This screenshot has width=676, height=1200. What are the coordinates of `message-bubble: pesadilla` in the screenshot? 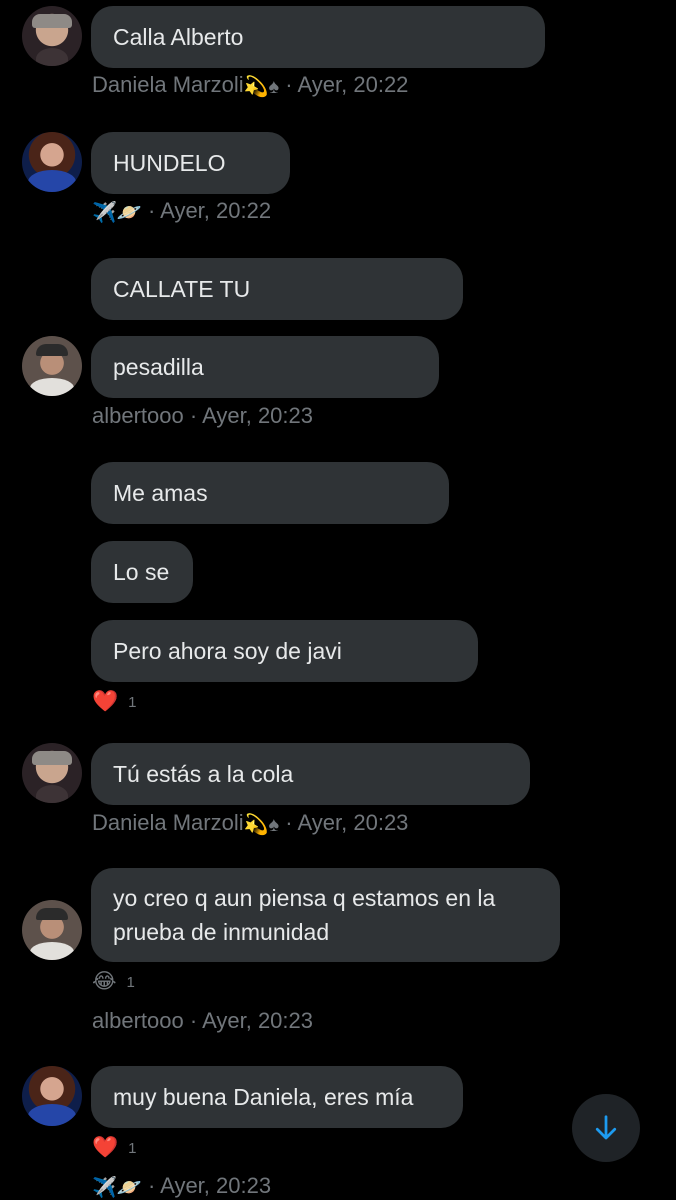 It's located at (265, 367).